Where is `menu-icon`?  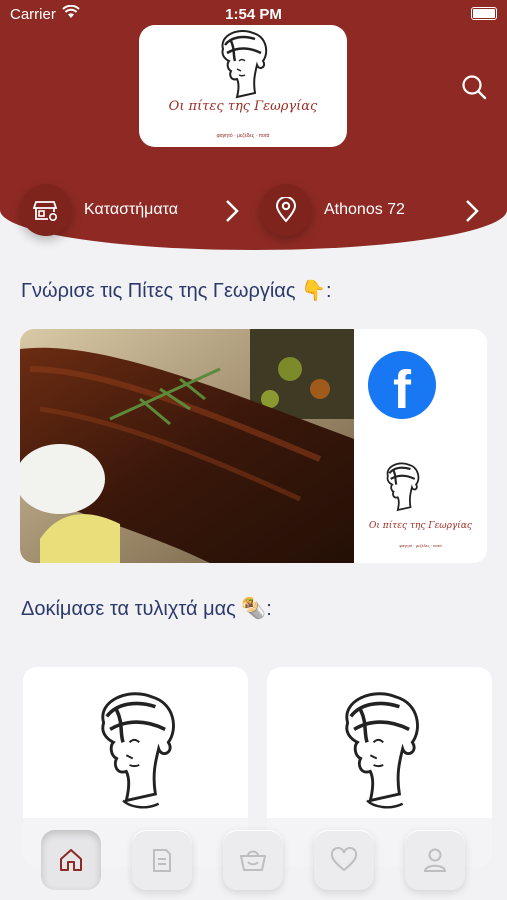 menu-icon is located at coordinates (162, 860).